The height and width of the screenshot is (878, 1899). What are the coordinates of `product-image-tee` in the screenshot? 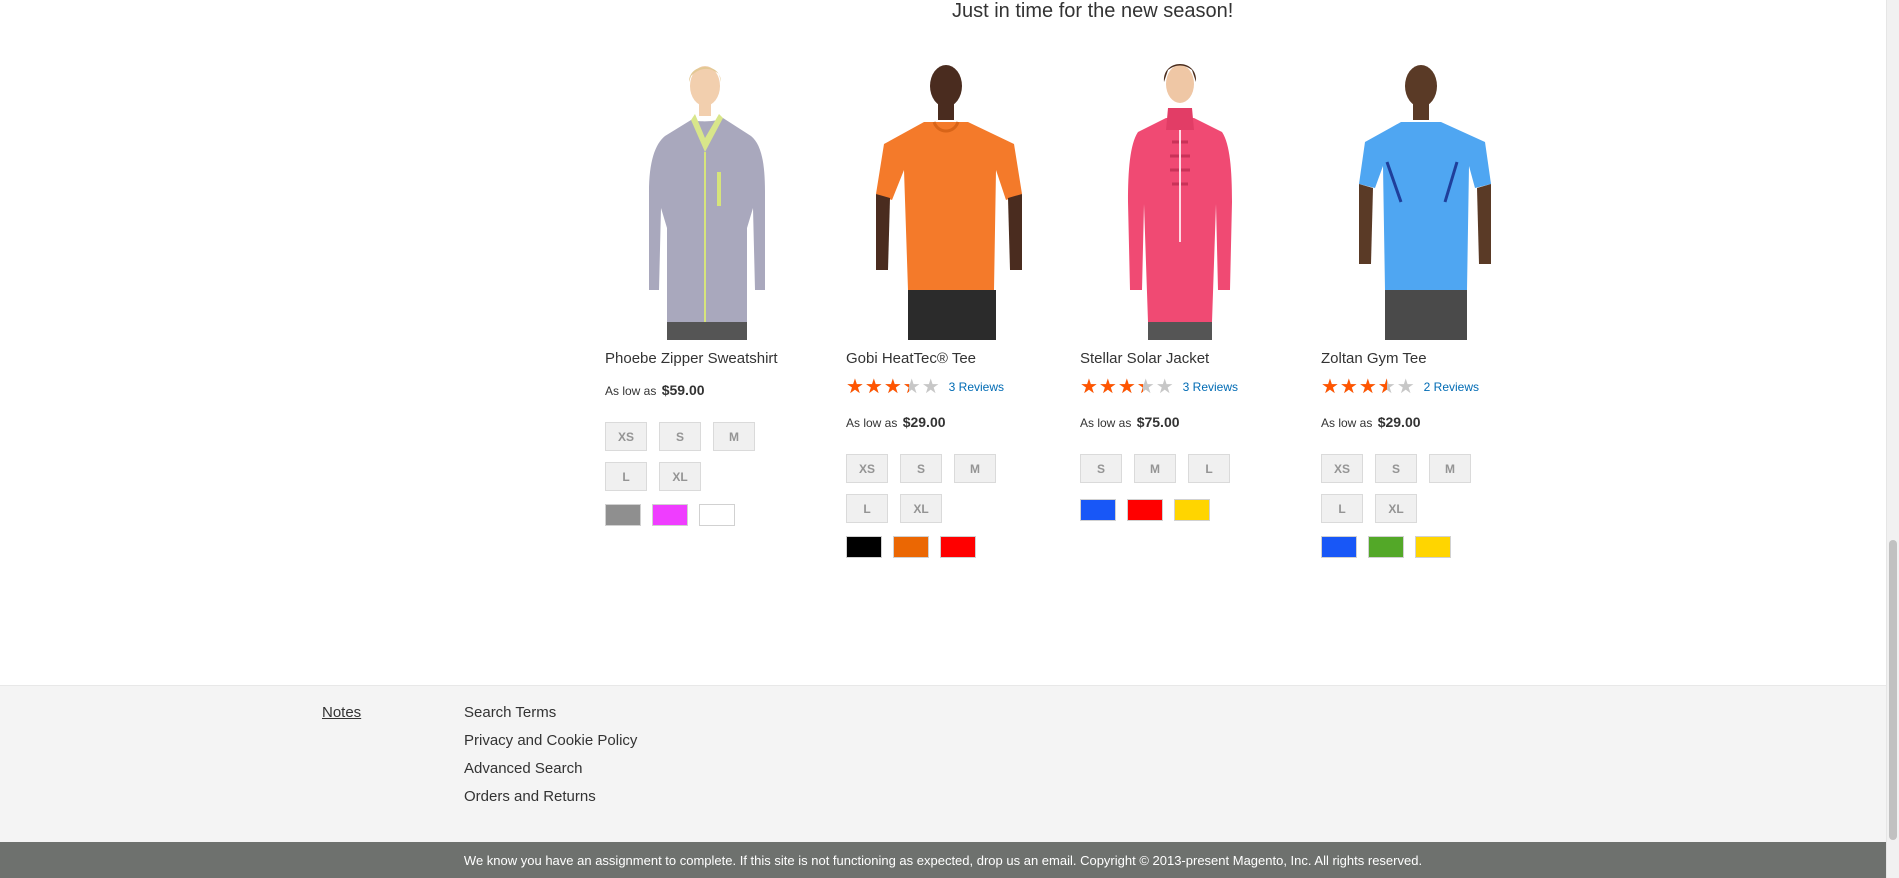 It's located at (946, 196).